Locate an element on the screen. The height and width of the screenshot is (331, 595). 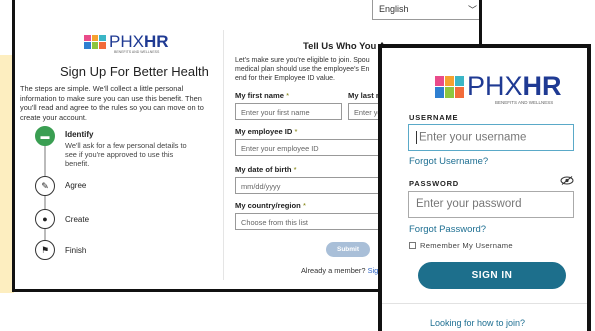
step-create-label: Create is located at coordinates (77, 219).